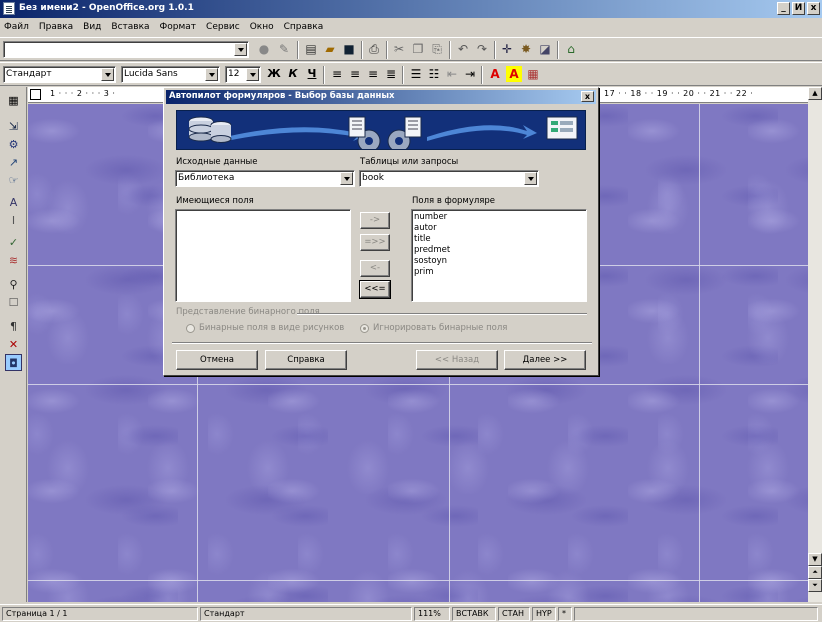  Describe the element at coordinates (815, 93) in the screenshot. I see `scroll-up-icon: ▲` at that location.